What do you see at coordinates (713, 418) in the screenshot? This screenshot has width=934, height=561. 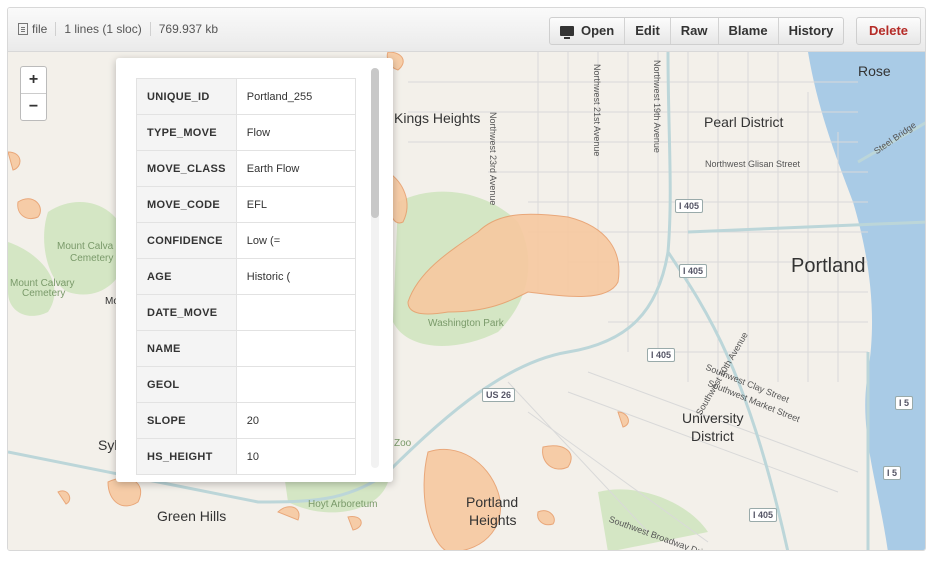 I see `map-label-university: University` at bounding box center [713, 418].